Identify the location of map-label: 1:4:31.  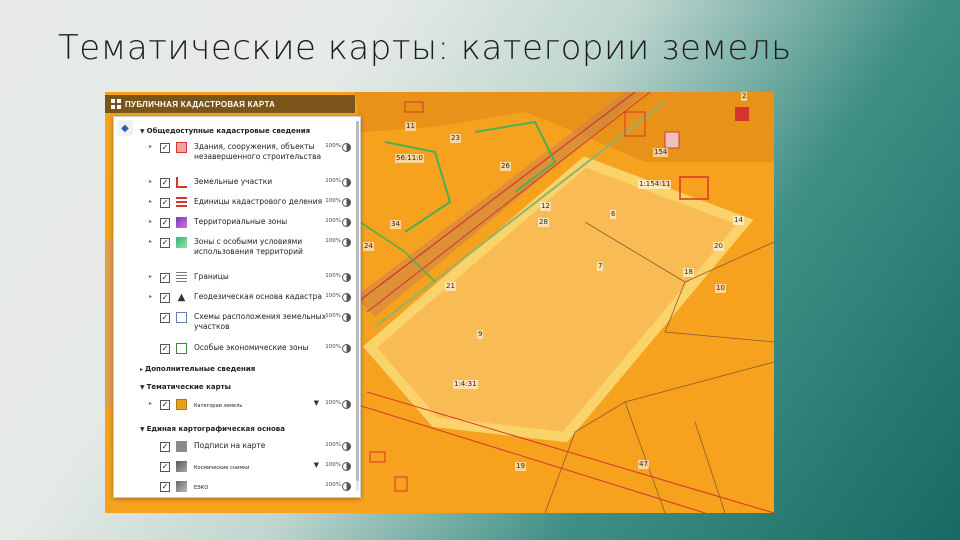
(465, 384).